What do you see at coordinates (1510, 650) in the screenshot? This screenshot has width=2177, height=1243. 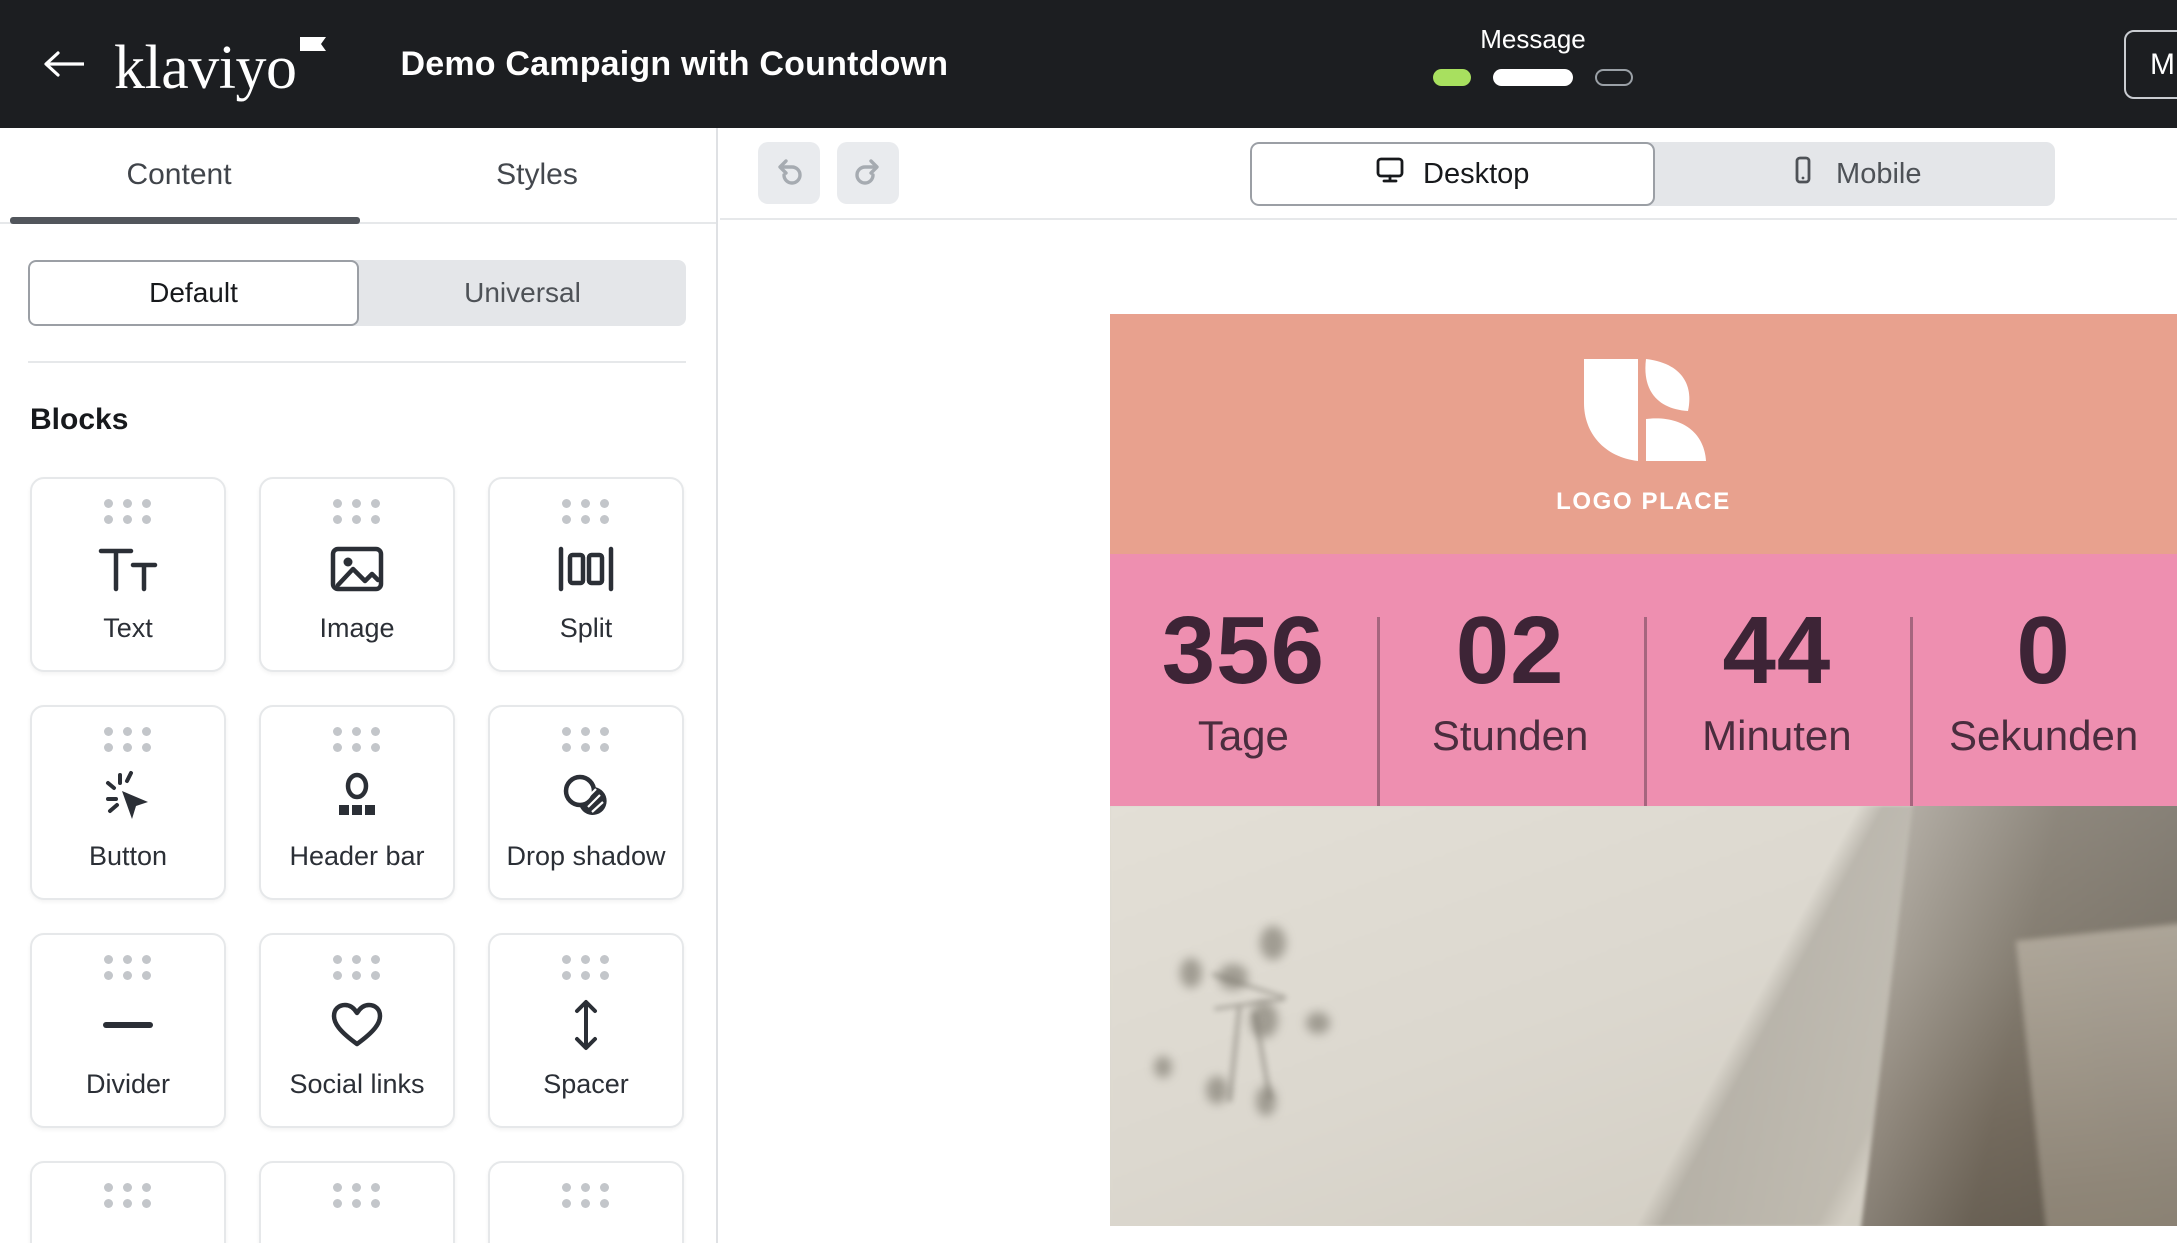 I see `countdown-value: 02` at bounding box center [1510, 650].